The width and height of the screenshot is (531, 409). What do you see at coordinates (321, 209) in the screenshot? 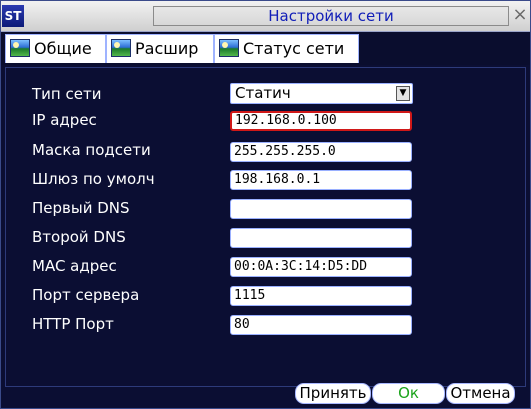
I see `primary-dns-field` at bounding box center [321, 209].